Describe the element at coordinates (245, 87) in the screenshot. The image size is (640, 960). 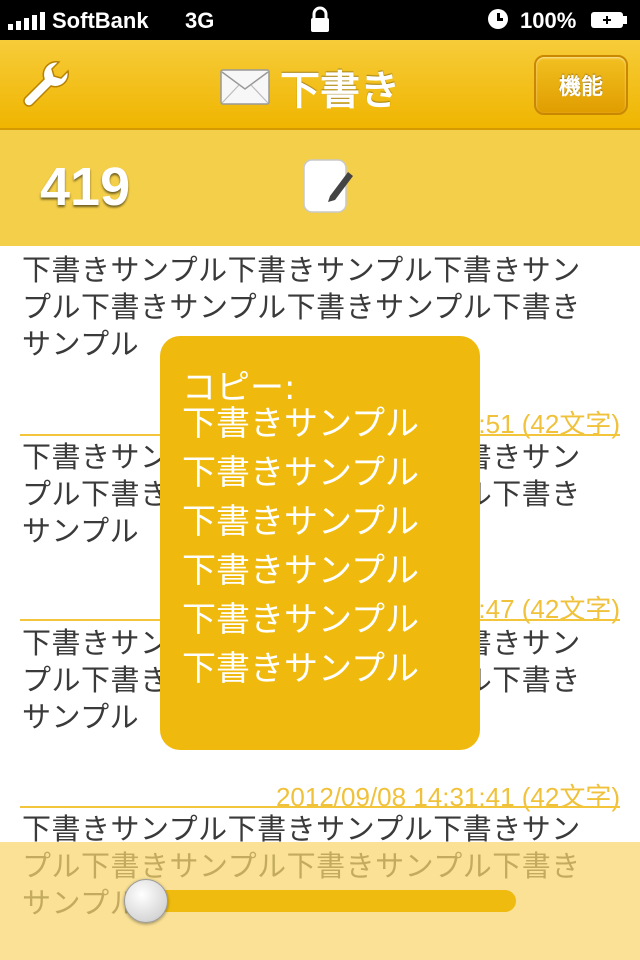
I see `mail-icon` at that location.